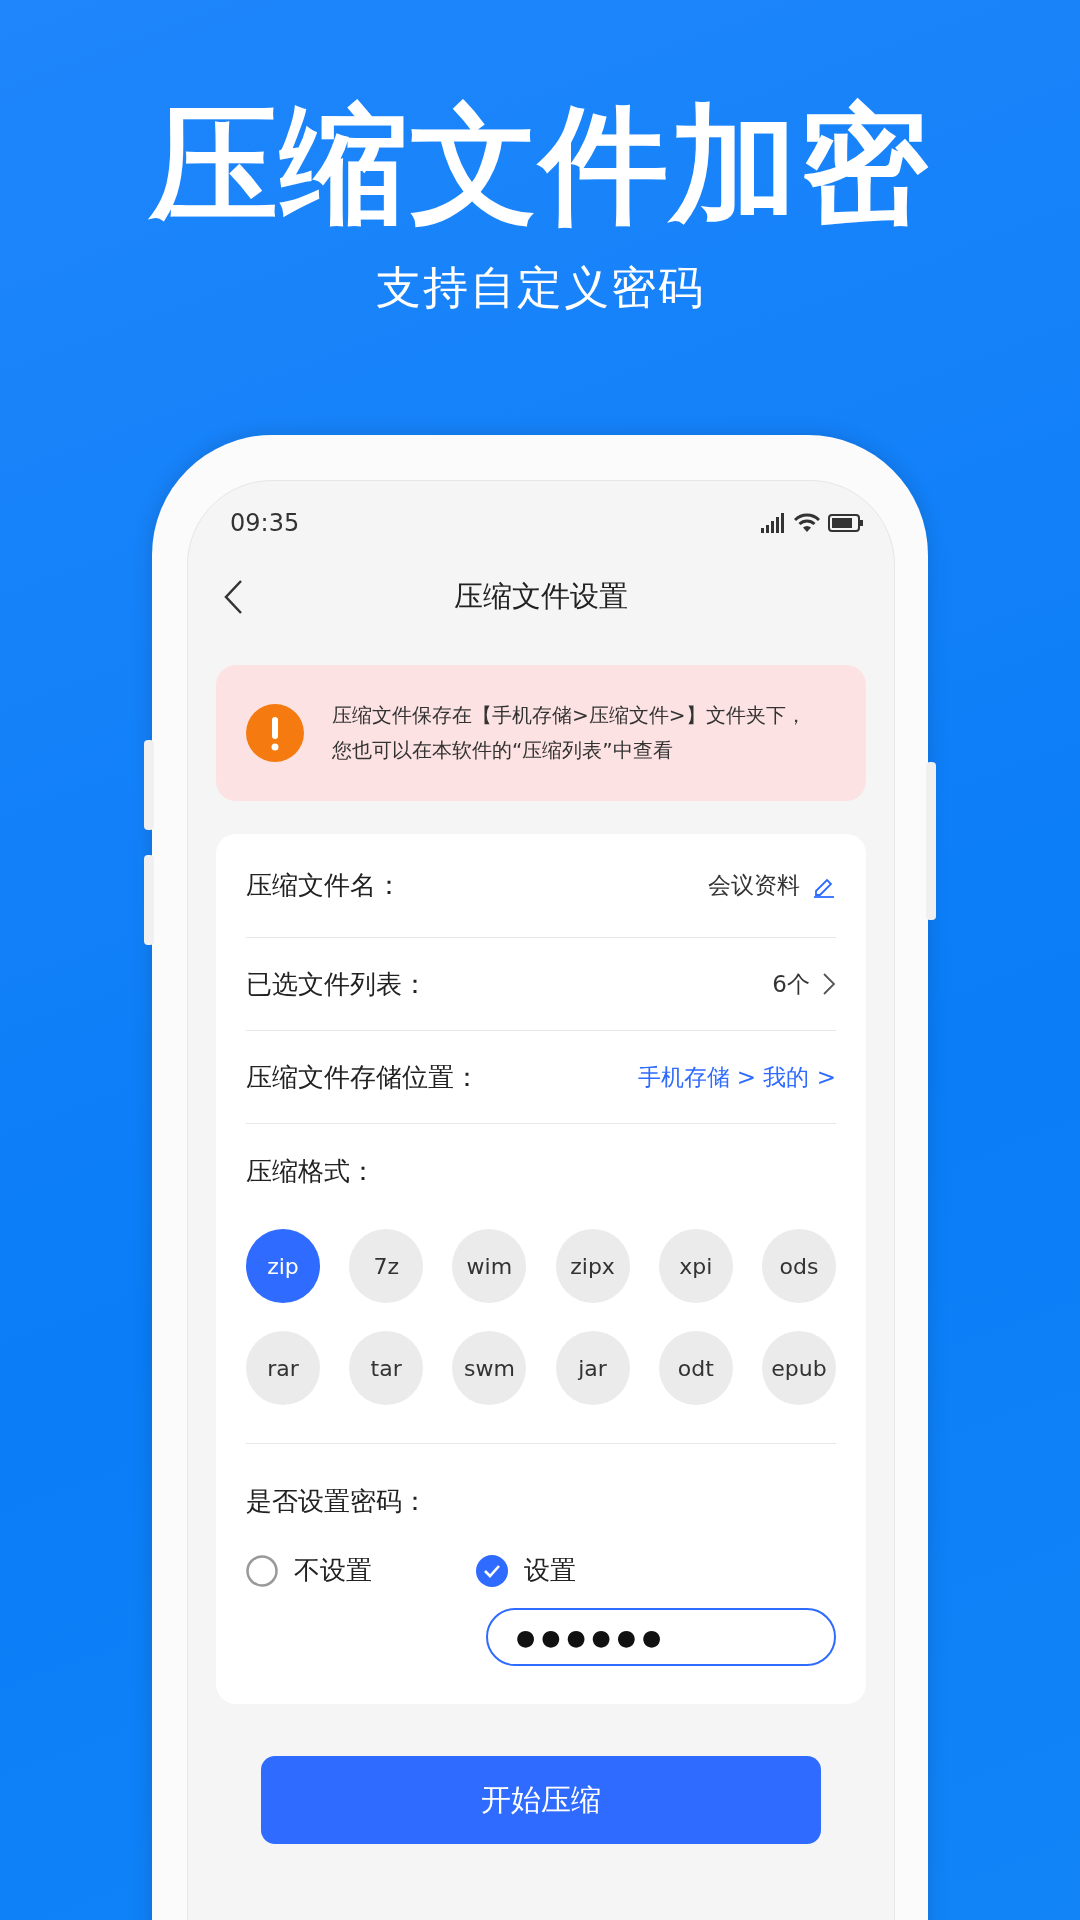 The width and height of the screenshot is (1080, 1920). I want to click on format-option: jar, so click(592, 1368).